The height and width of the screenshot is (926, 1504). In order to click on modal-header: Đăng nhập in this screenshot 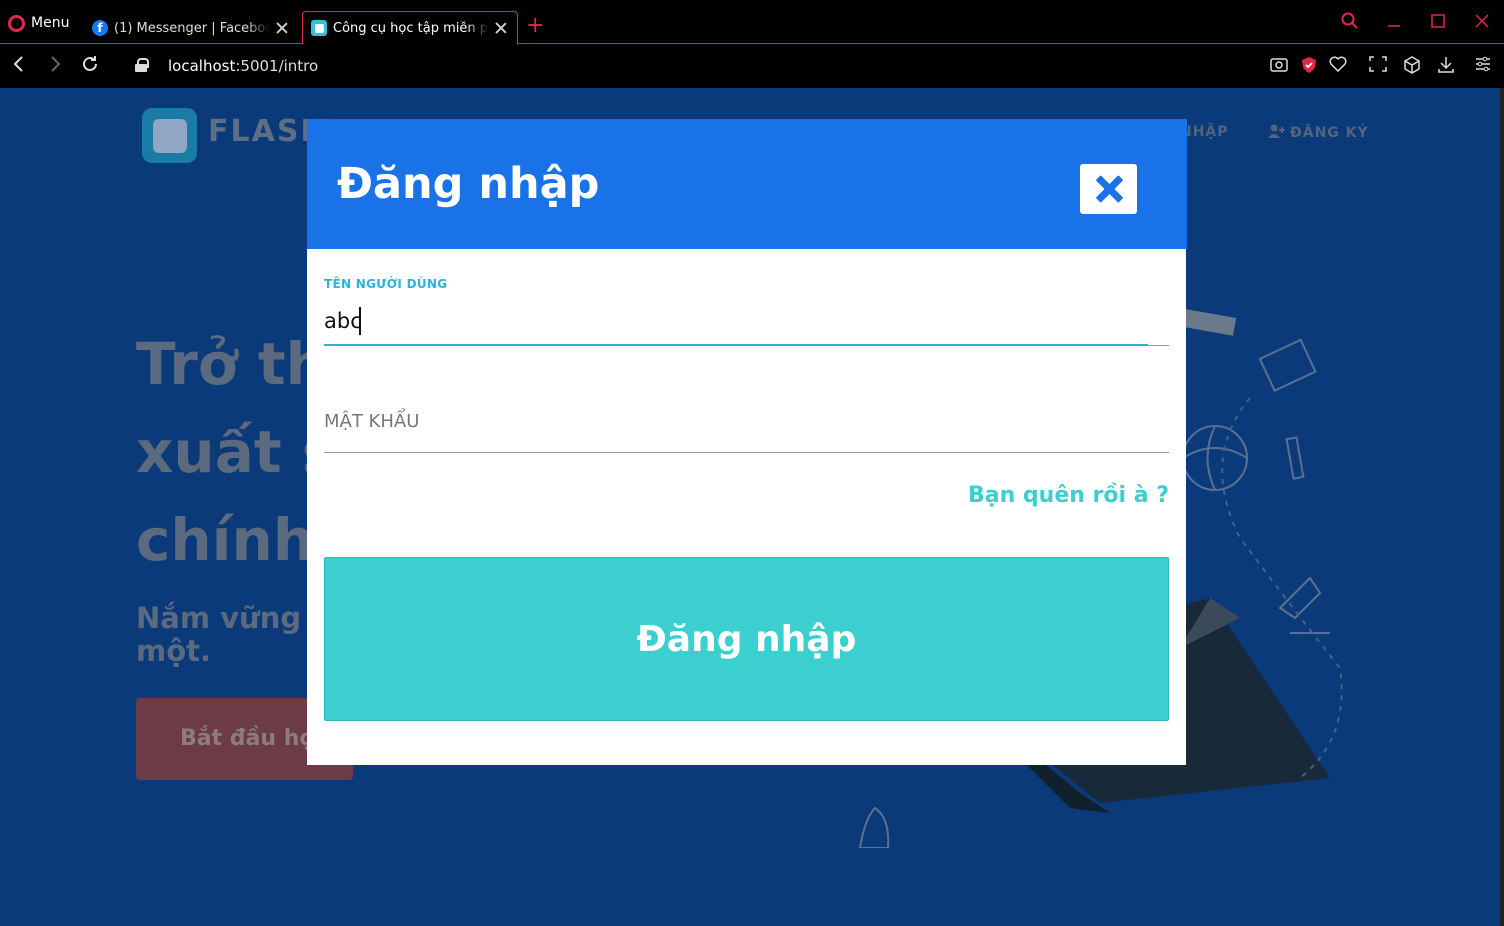, I will do `click(747, 184)`.